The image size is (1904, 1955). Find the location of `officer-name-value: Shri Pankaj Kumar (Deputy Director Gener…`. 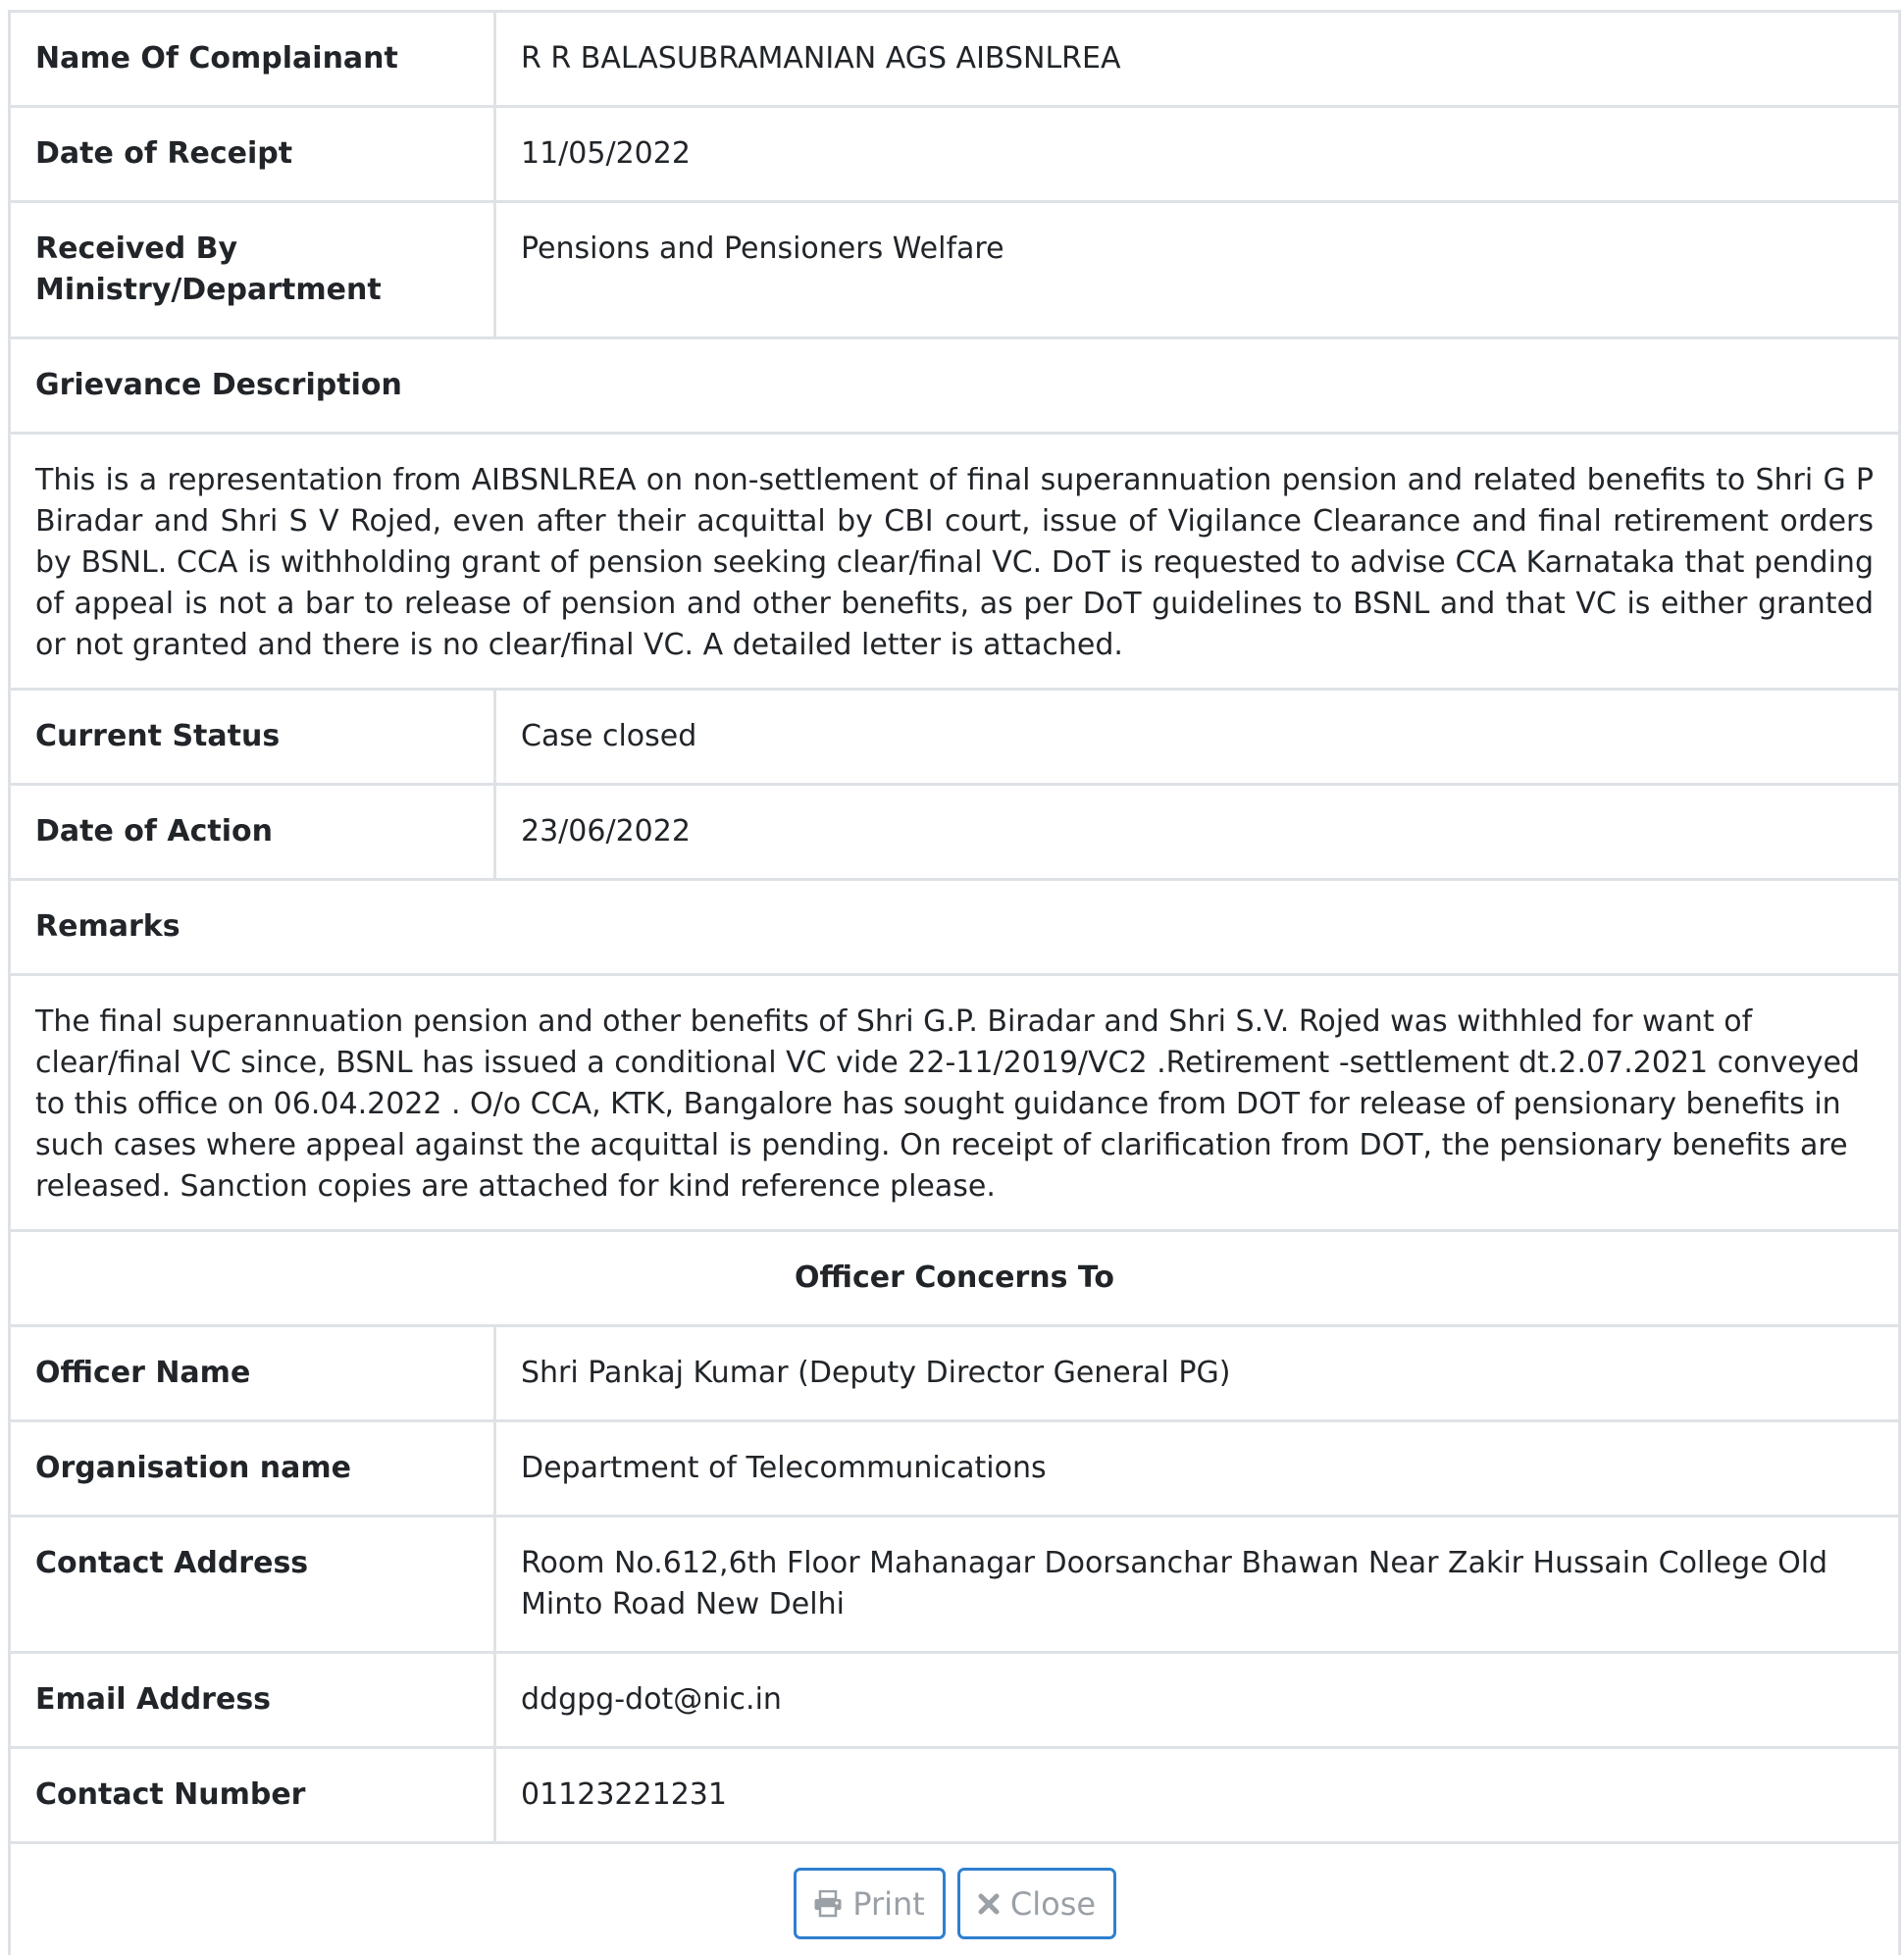

officer-name-value: Shri Pankaj Kumar (Deputy Director Gener… is located at coordinates (1196, 1373).